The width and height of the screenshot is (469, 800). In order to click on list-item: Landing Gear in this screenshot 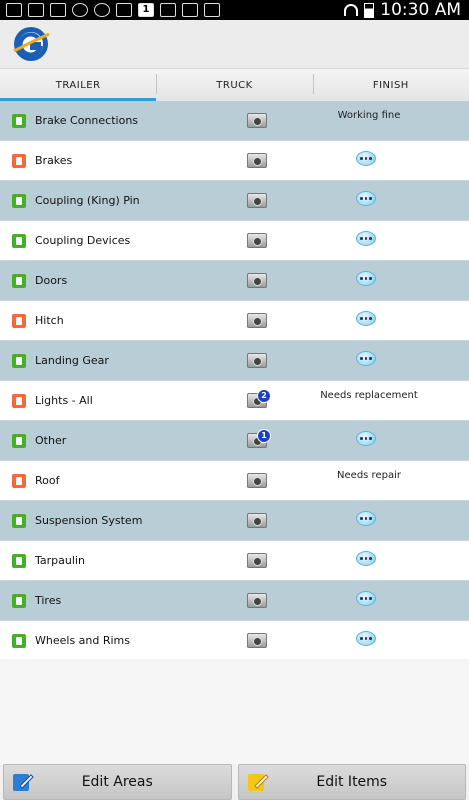, I will do `click(234, 361)`.